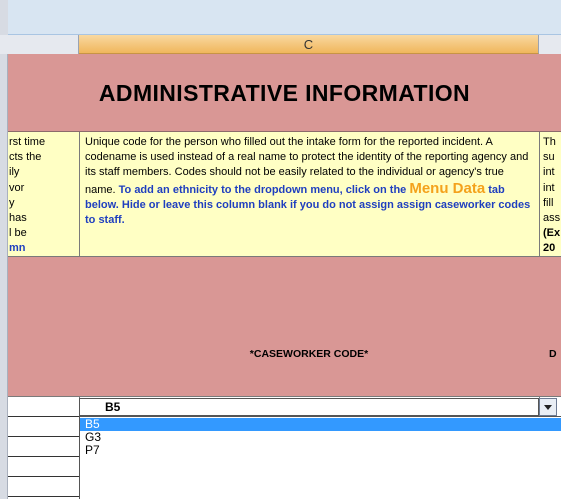  I want to click on dropdown-option: P7, so click(320, 450).